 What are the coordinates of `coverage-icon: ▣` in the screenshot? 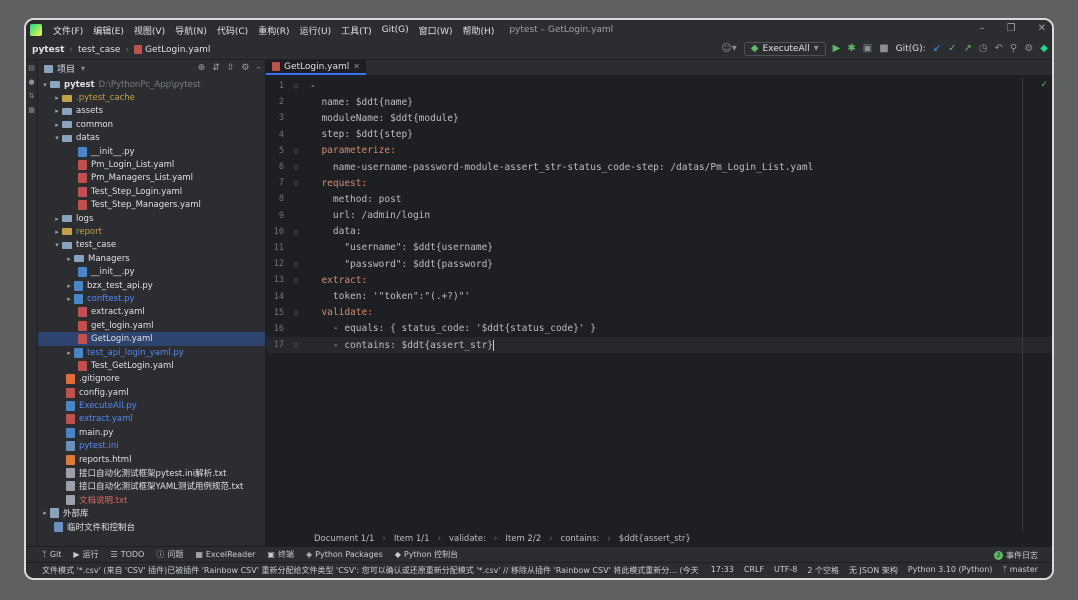 It's located at (867, 49).